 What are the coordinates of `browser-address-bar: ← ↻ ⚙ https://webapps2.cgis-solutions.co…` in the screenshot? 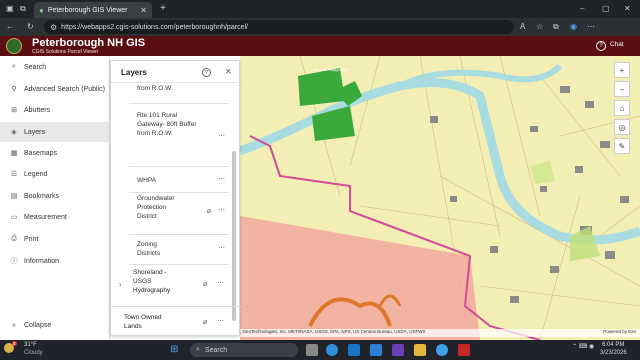 It's located at (320, 27).